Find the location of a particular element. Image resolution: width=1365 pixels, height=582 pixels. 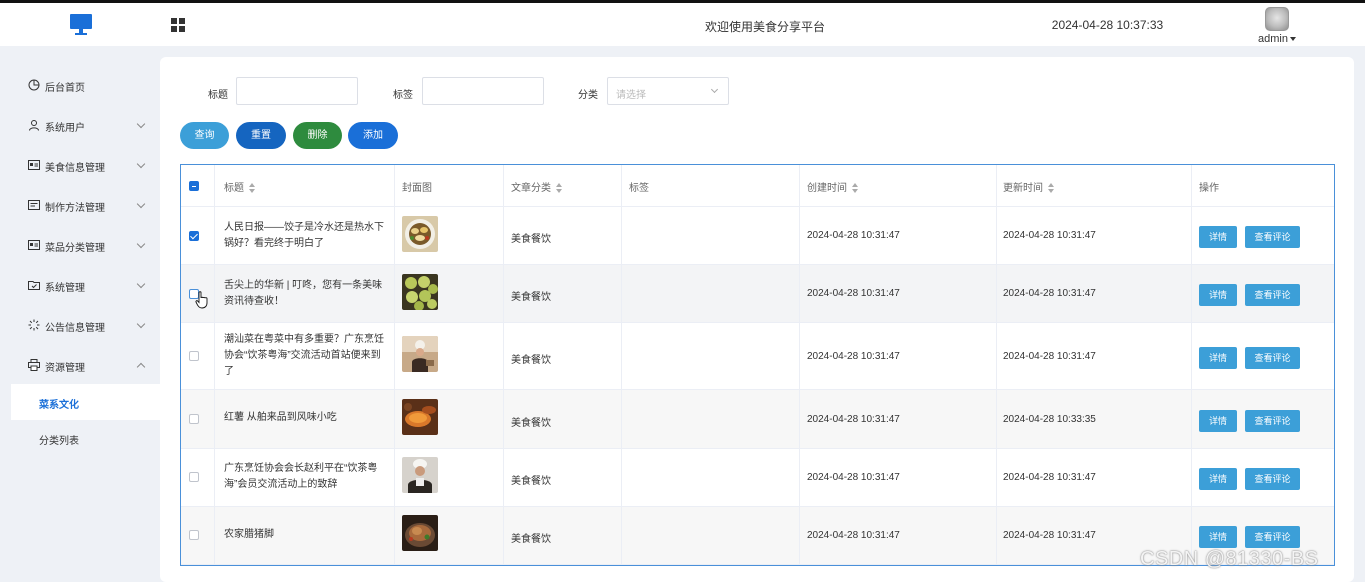

sidebar-item-label: 制作方法管理 is located at coordinates (75, 208).